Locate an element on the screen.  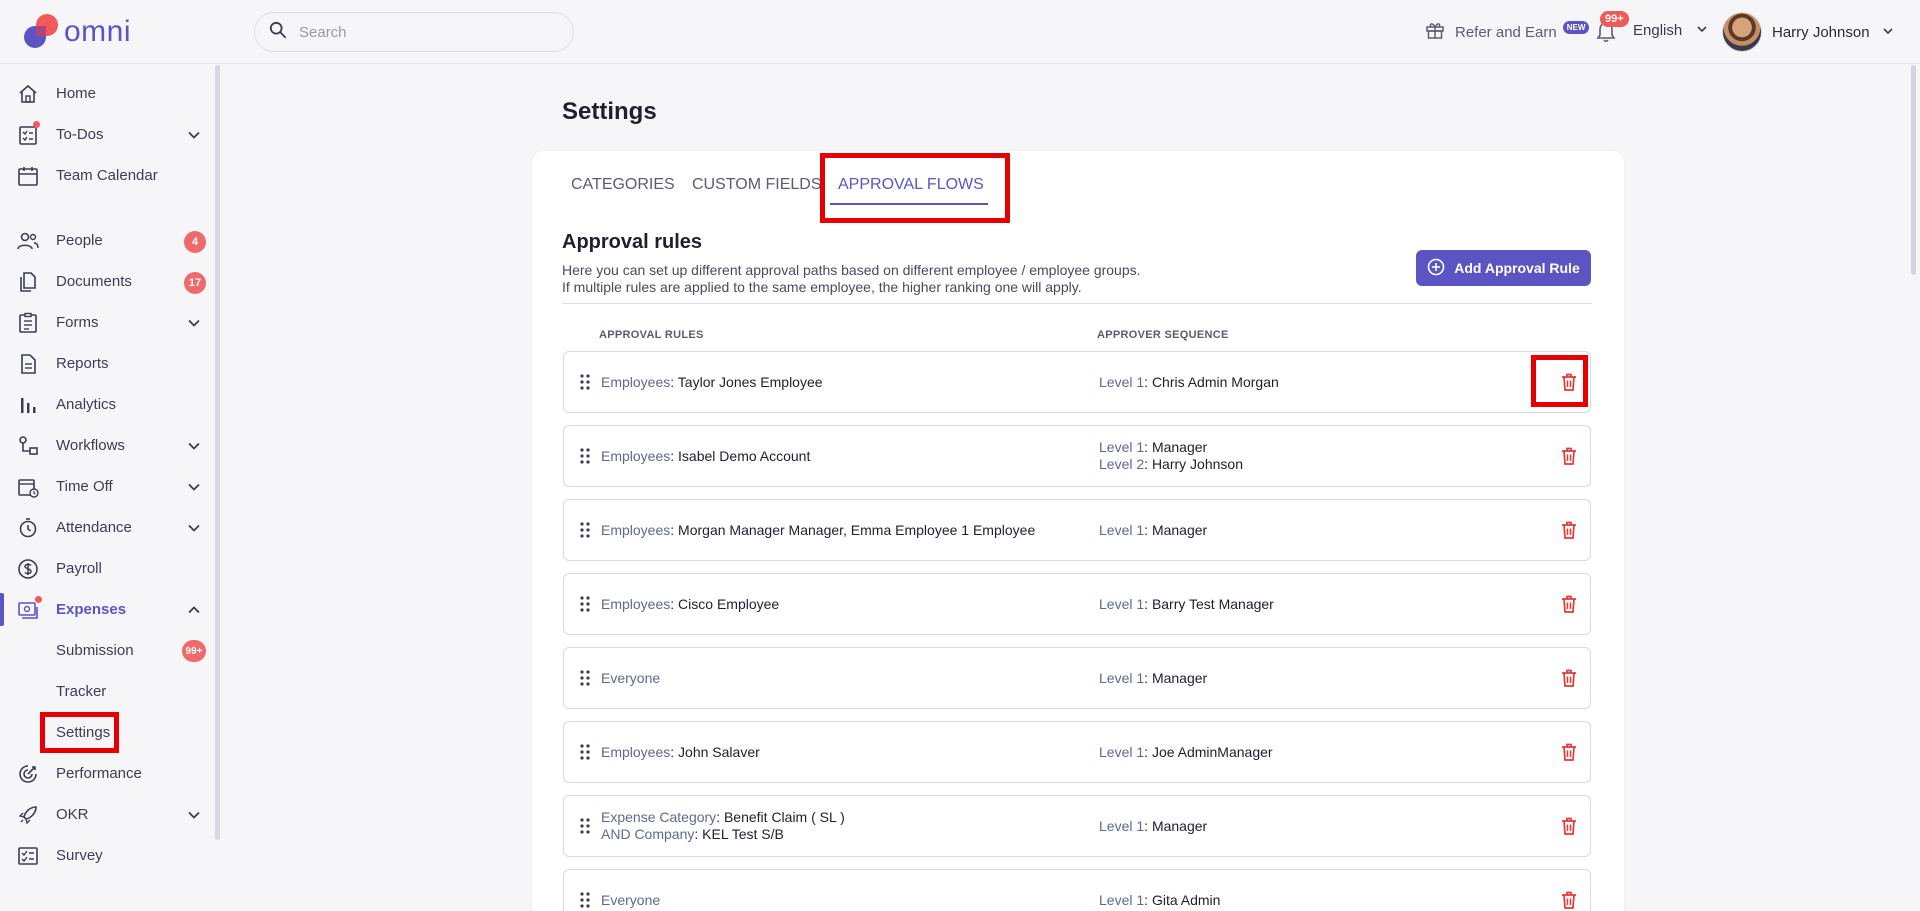
refer-label: Refer and Earn is located at coordinates (1506, 32).